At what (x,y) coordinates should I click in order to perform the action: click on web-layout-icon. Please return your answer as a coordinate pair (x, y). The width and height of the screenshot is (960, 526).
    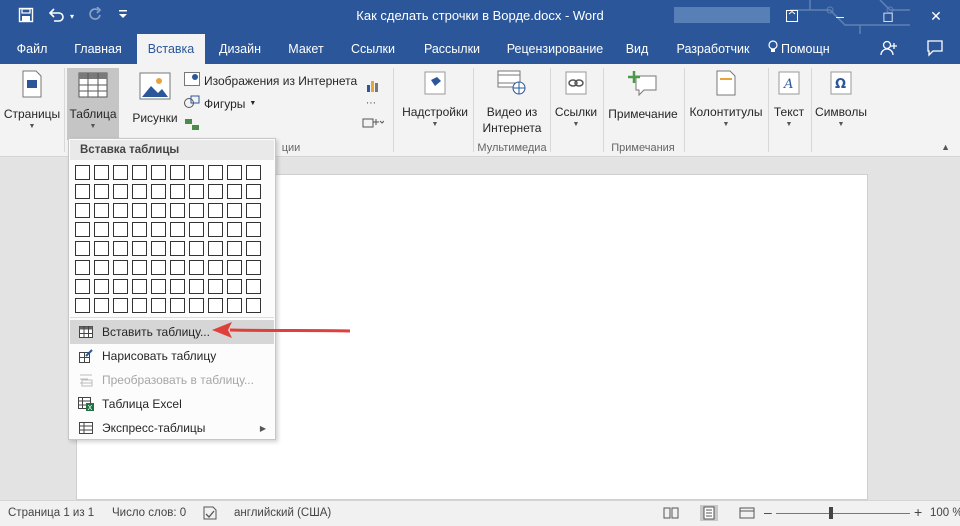
    Looking at the image, I should click on (747, 513).